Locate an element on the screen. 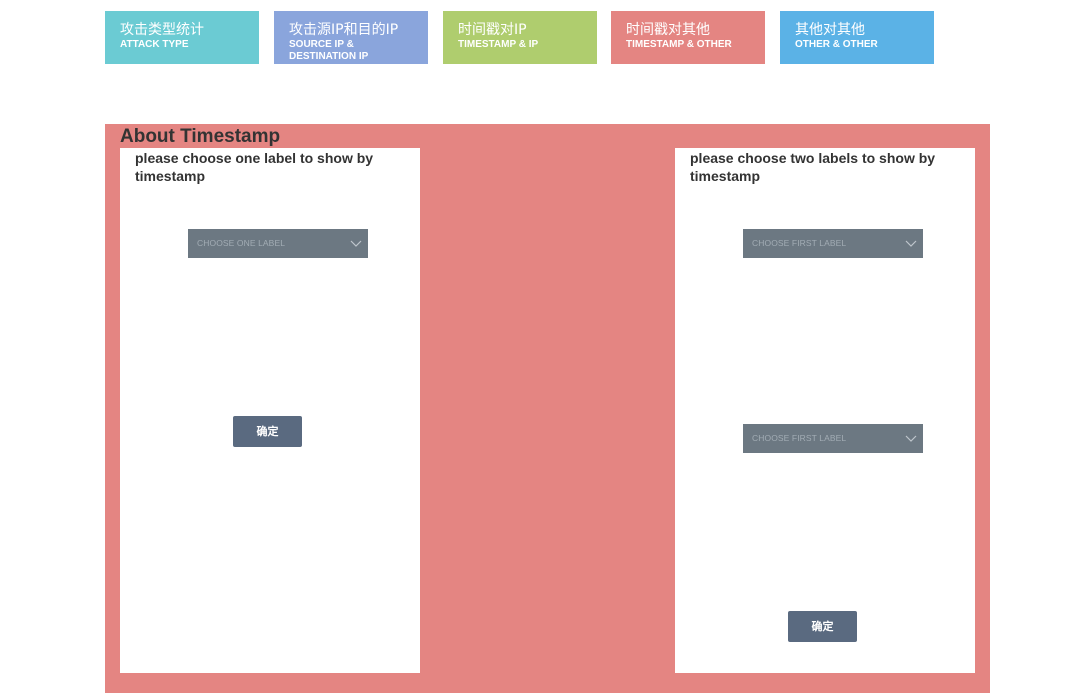 The width and height of the screenshot is (1084, 693). nav-tile-subtitle: OTHER & OTHER is located at coordinates (836, 44).